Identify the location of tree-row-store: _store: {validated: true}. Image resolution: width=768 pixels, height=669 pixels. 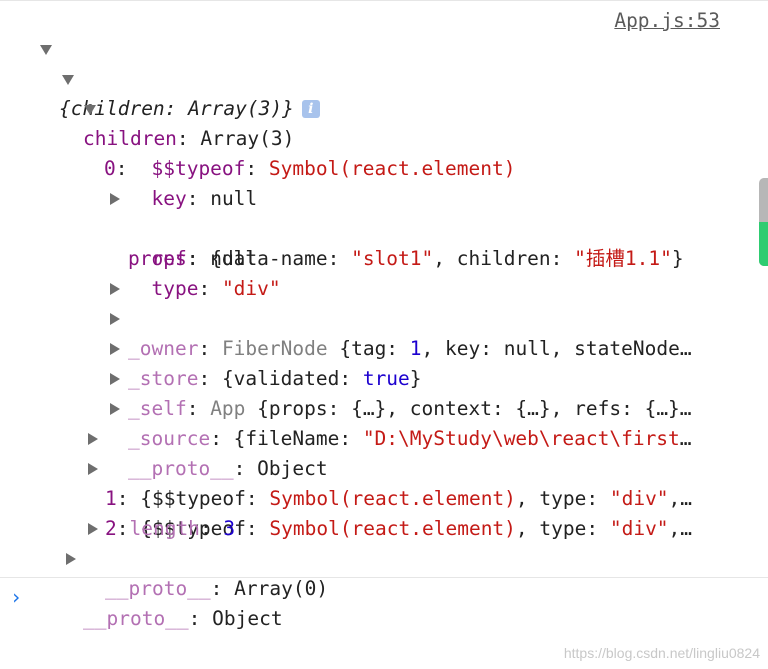
(265, 347).